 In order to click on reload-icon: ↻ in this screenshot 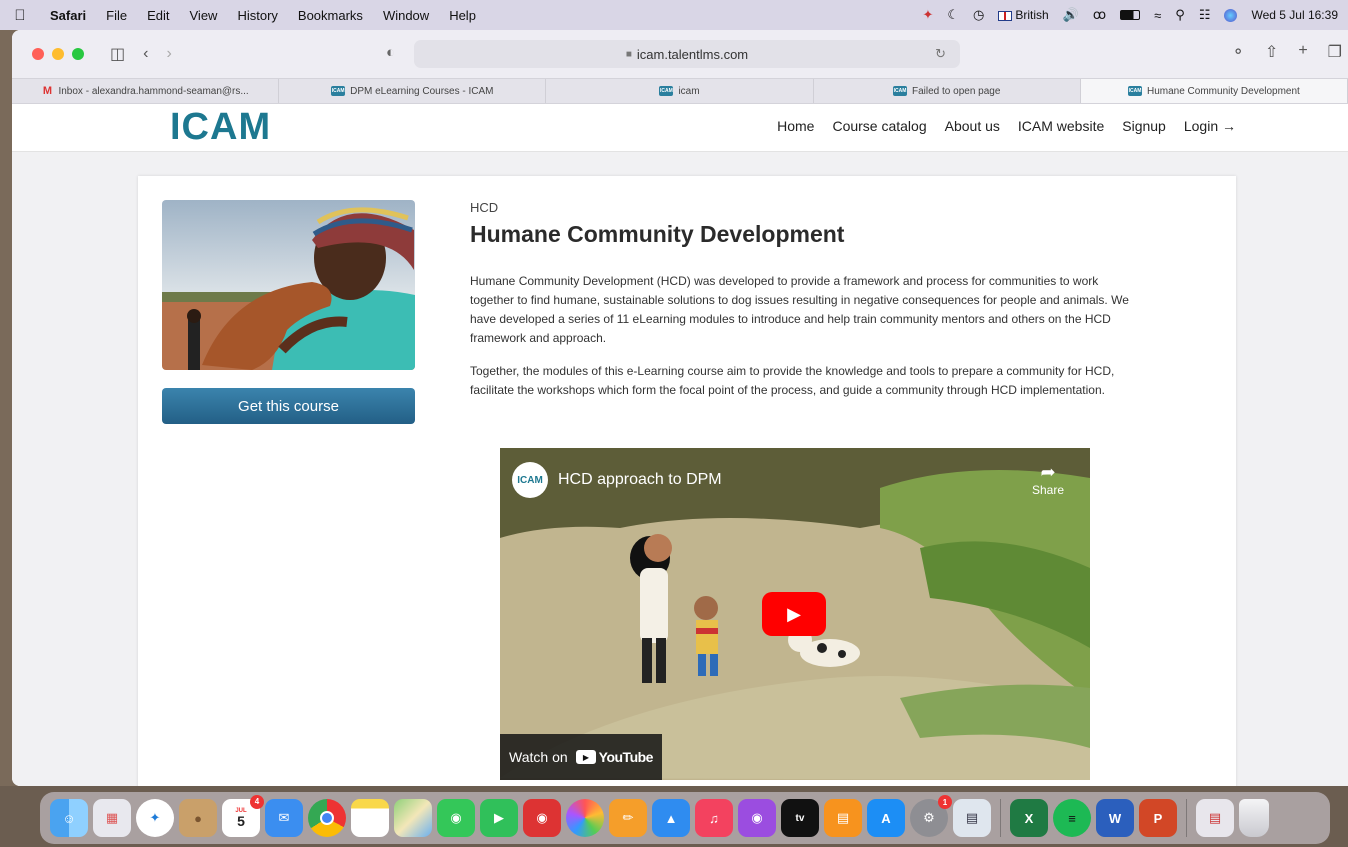, I will do `click(940, 54)`.